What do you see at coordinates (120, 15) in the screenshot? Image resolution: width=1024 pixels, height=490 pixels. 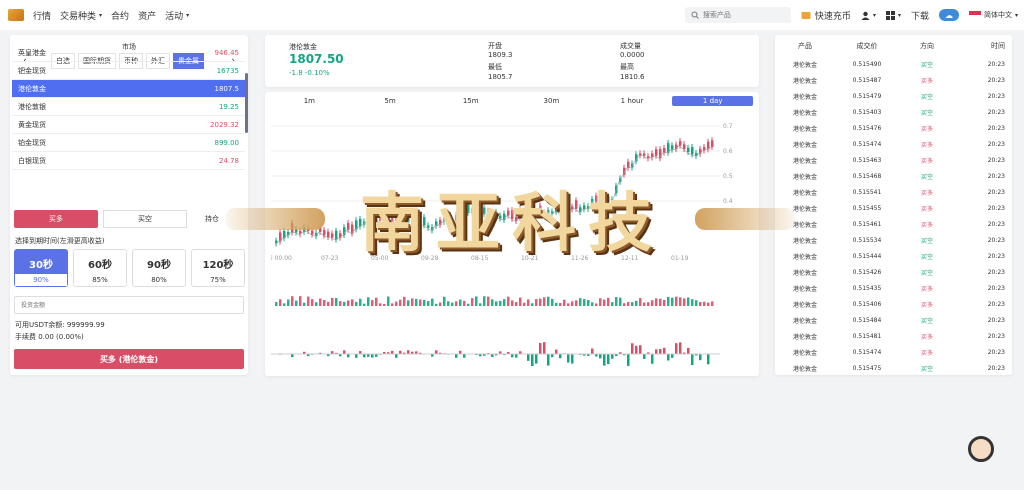 I see `nav-item-2: 合约` at bounding box center [120, 15].